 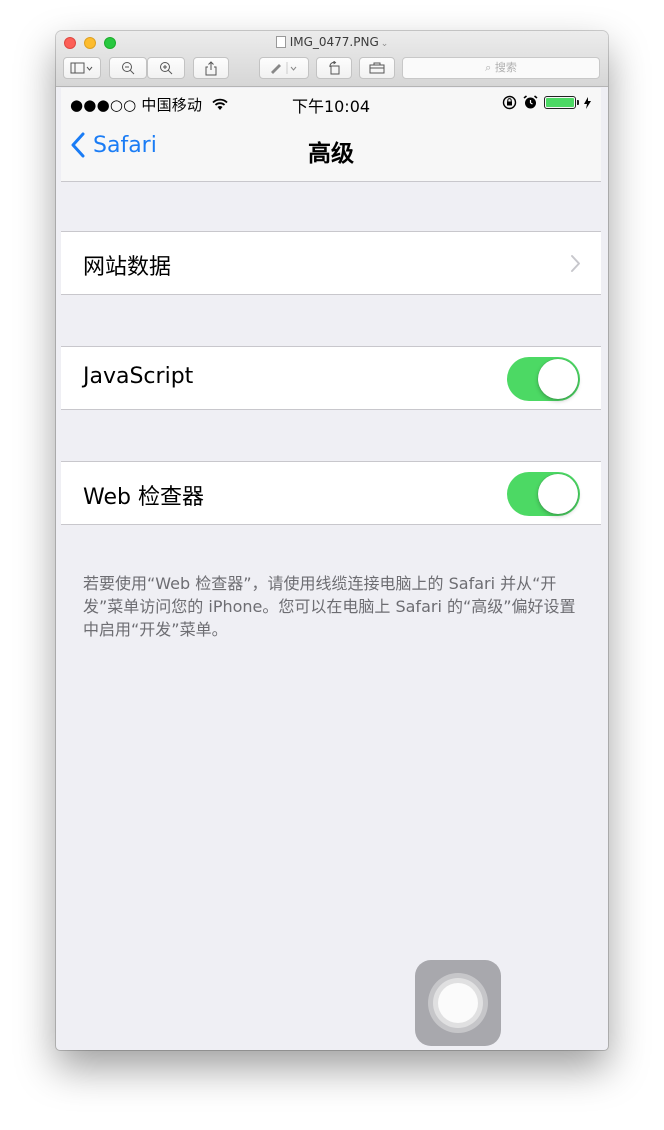 What do you see at coordinates (331, 378) in the screenshot?
I see `javascript-cell: JavaScript` at bounding box center [331, 378].